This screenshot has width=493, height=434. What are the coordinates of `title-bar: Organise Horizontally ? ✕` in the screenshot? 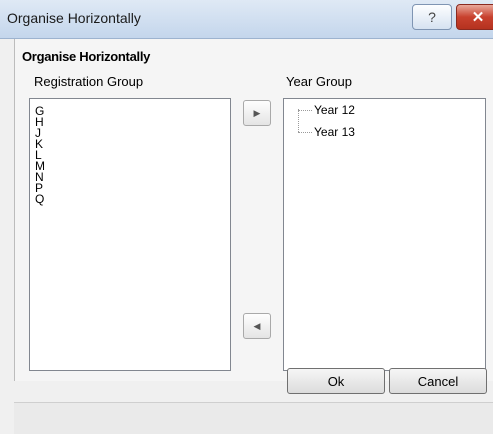 It's located at (246, 19).